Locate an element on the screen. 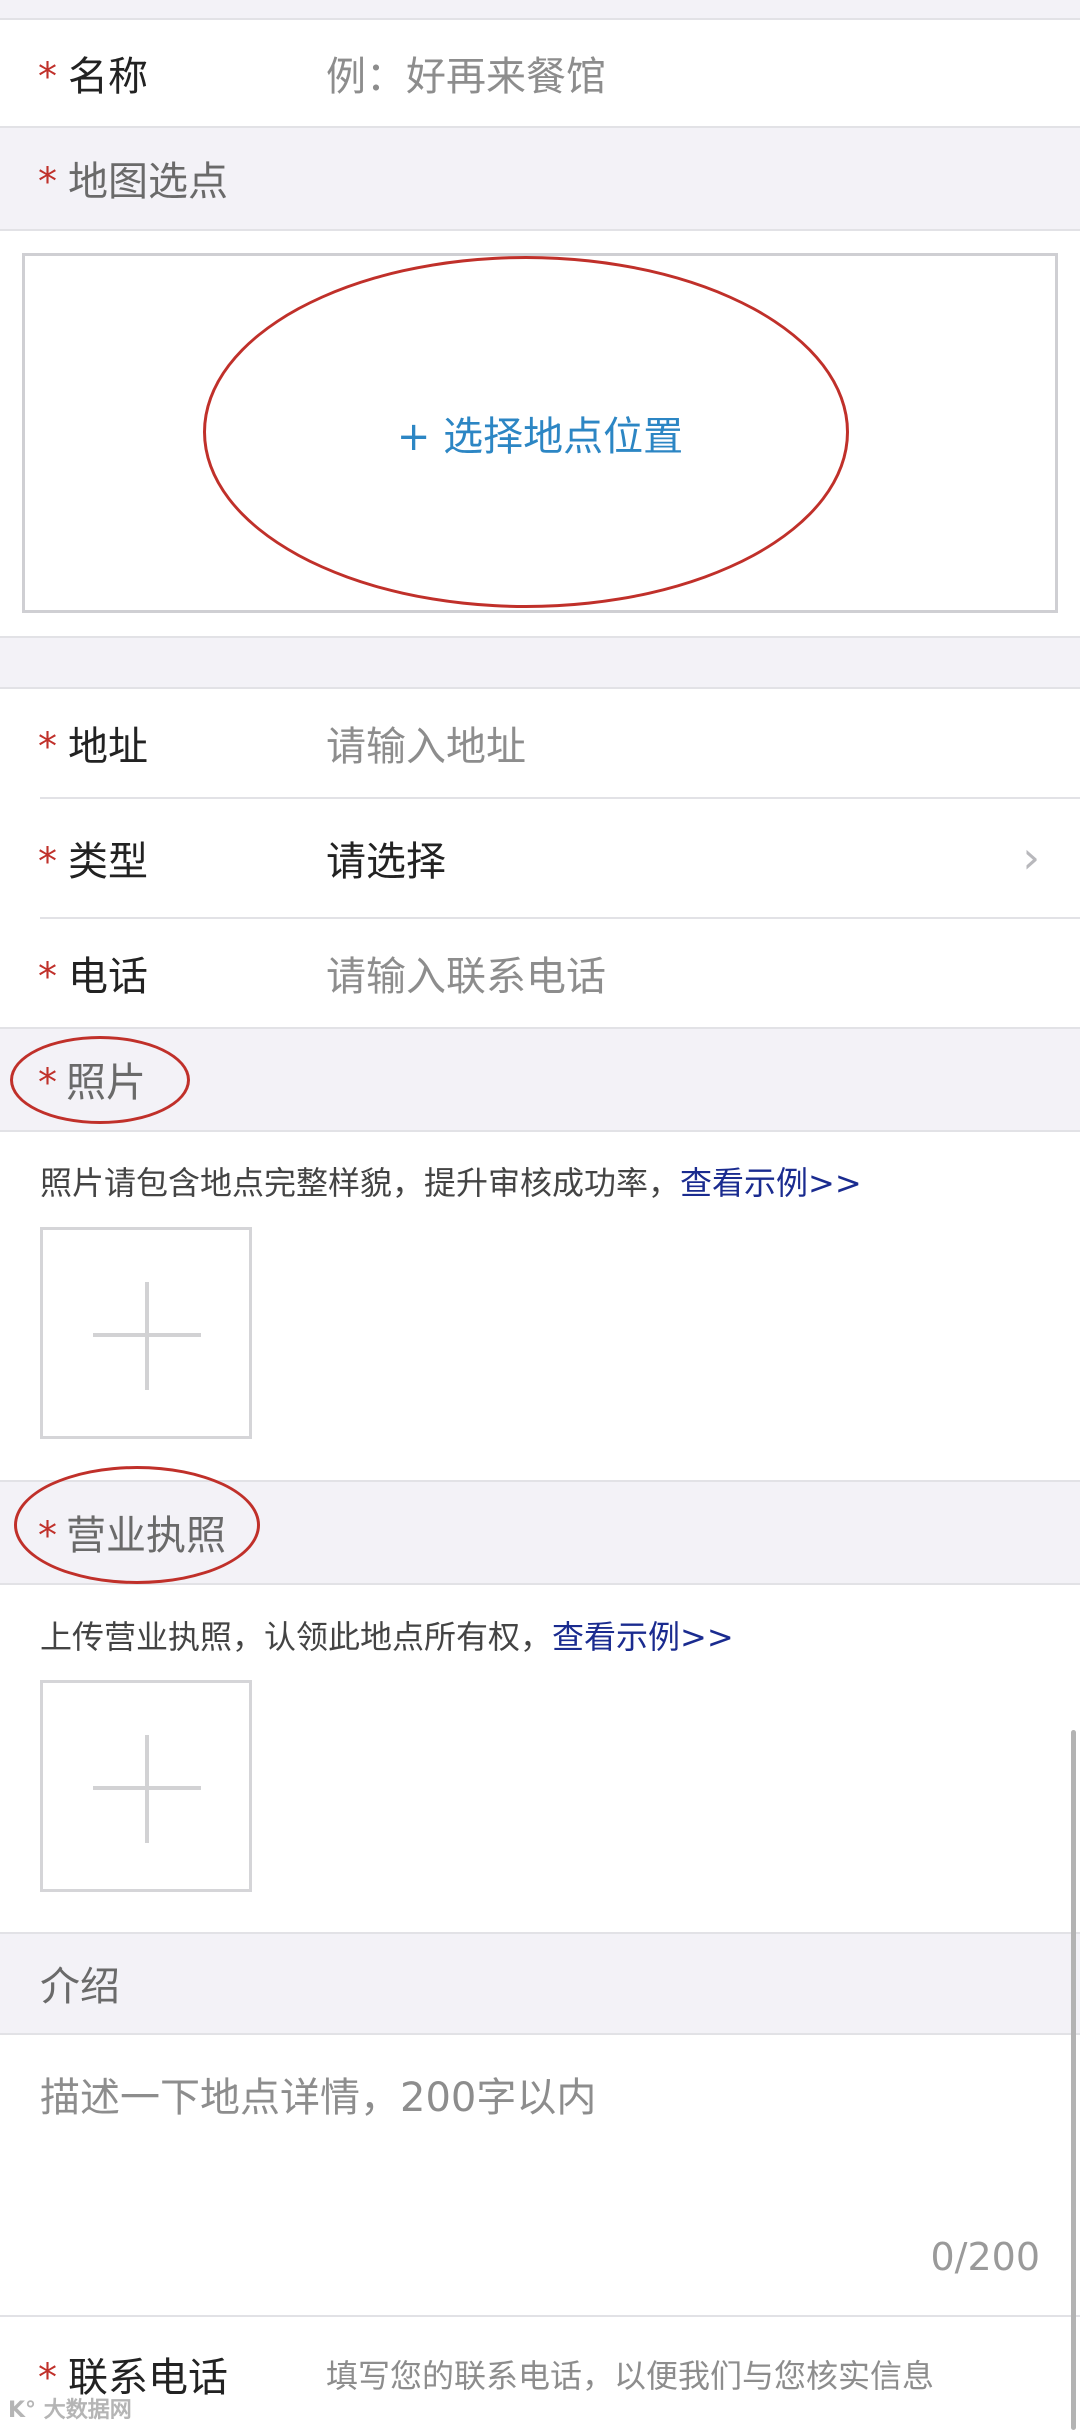 This screenshot has height=2430, width=1080. license-section-header: * 营业执照 is located at coordinates (540, 1532).